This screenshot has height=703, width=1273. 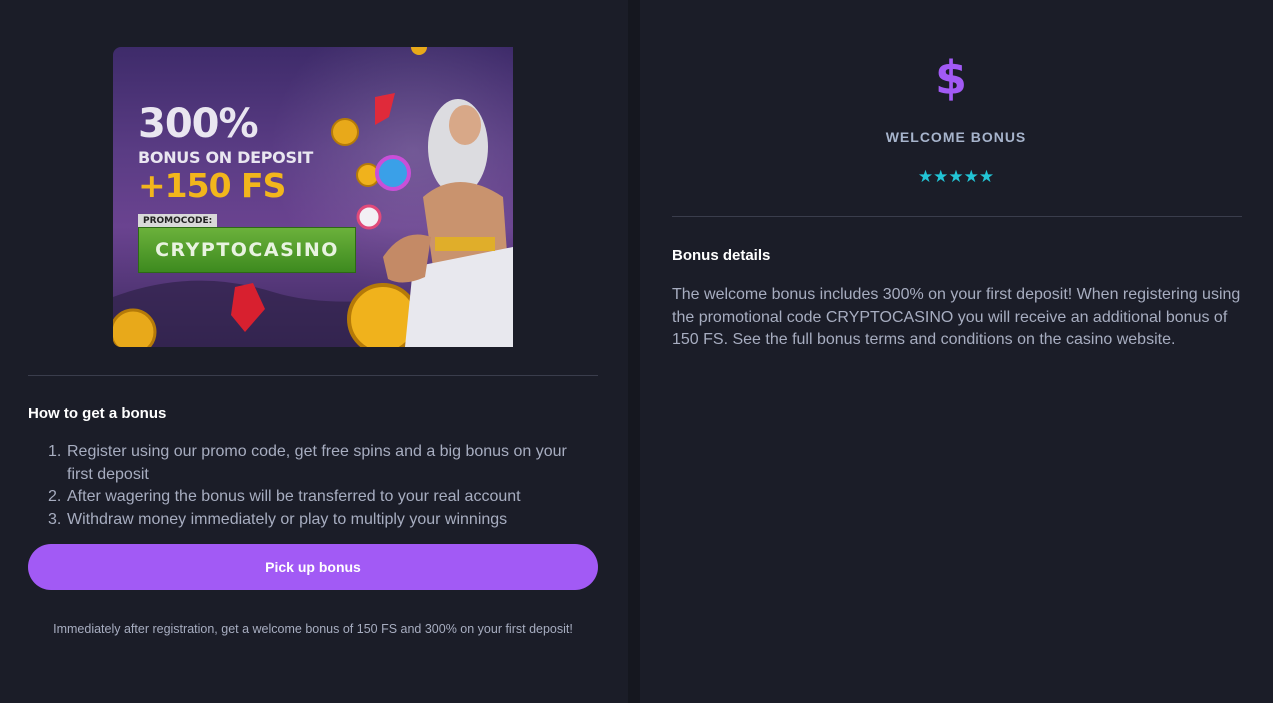 What do you see at coordinates (55, 496) in the screenshot?
I see `step-number: 2.` at bounding box center [55, 496].